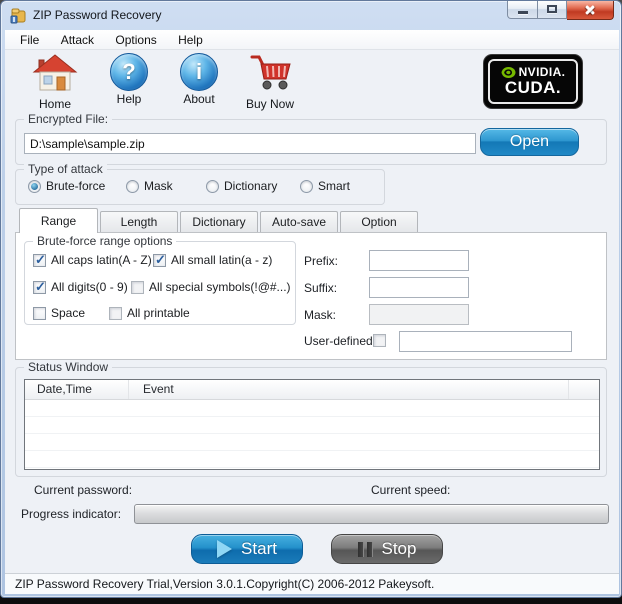 This screenshot has height=604, width=622. I want to click on menu-options: Options, so click(135, 40).